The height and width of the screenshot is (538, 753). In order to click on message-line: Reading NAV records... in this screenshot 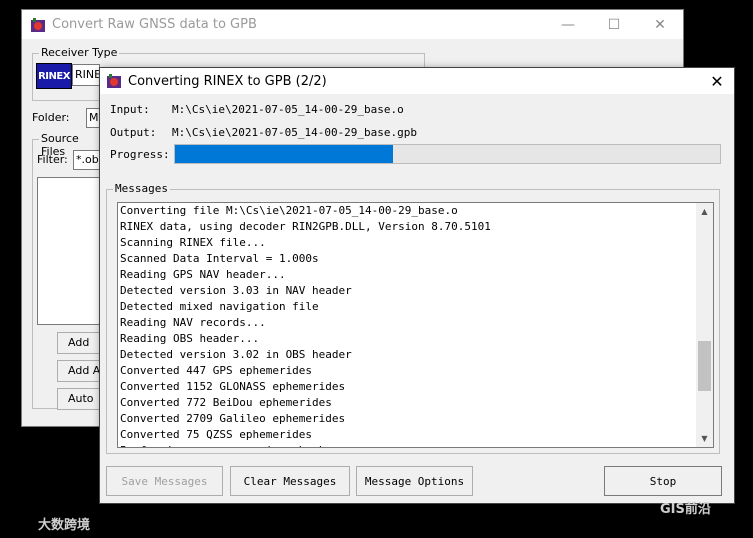, I will do `click(193, 322)`.